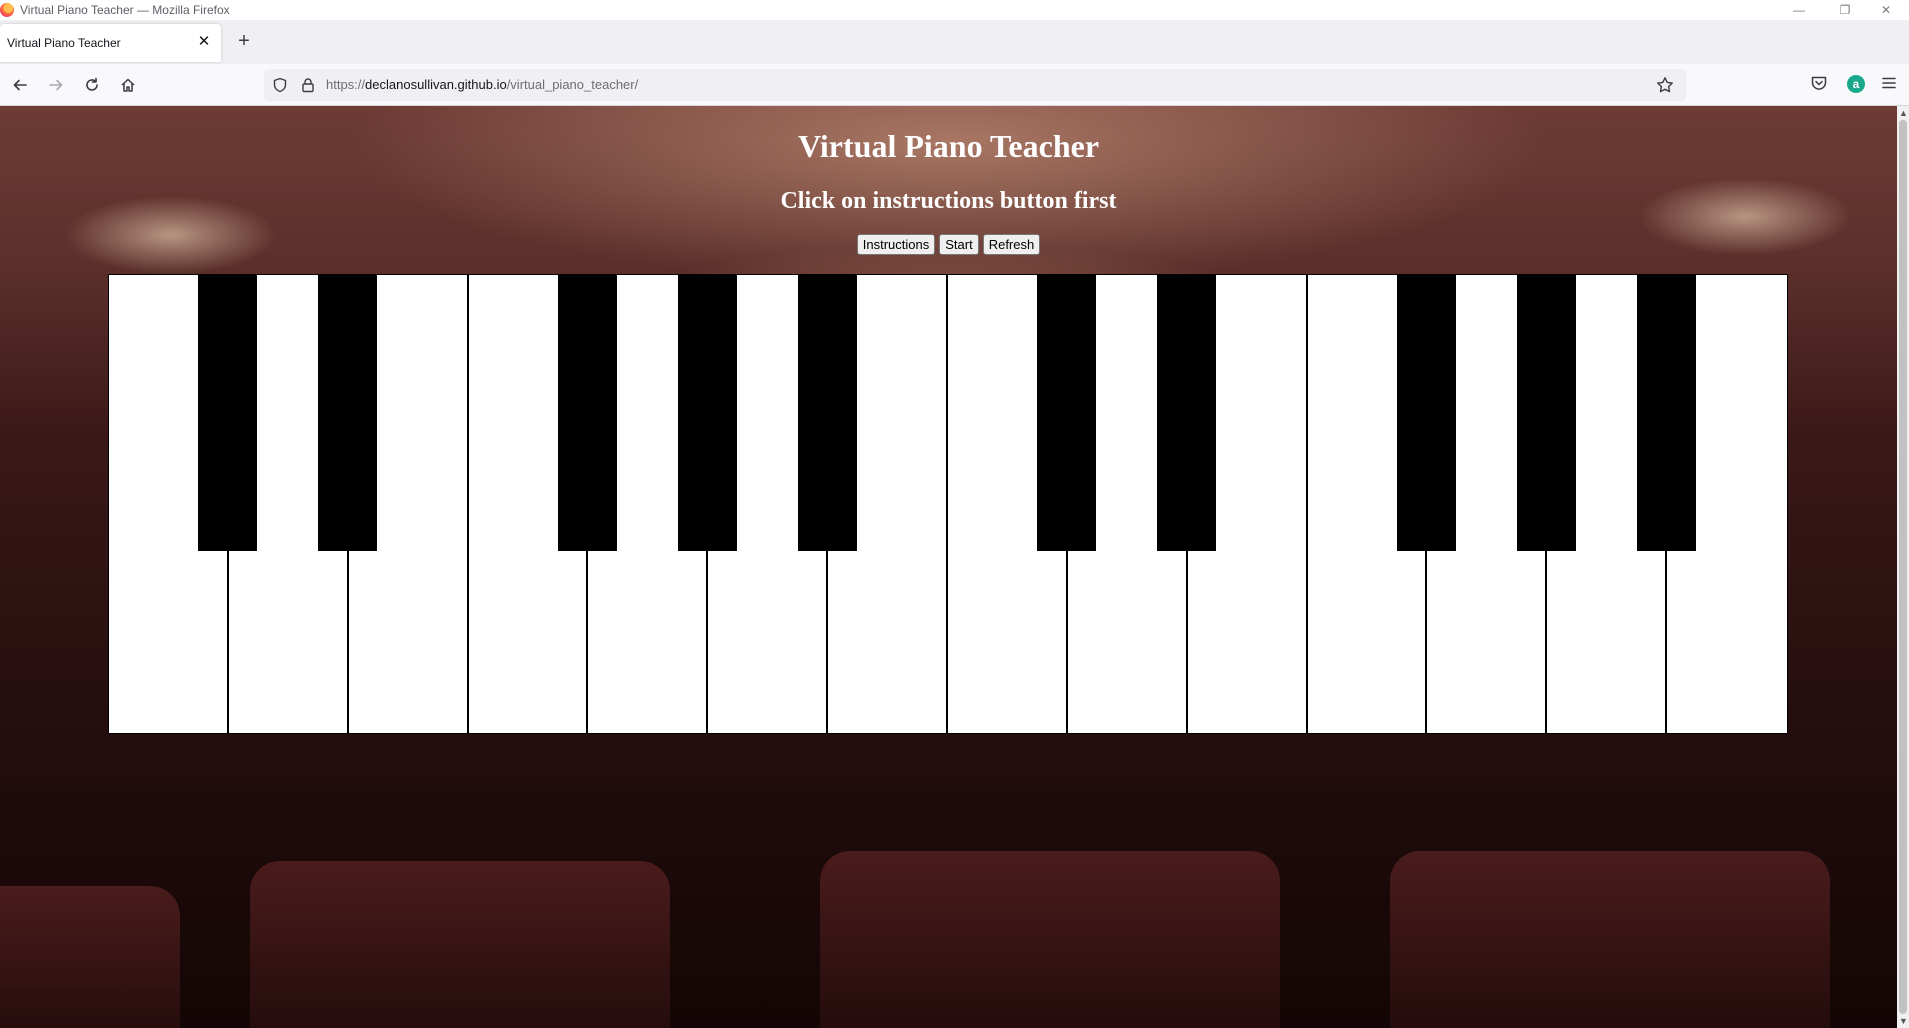 The width and height of the screenshot is (1909, 1028). I want to click on minimize-button: —, so click(1799, 10).